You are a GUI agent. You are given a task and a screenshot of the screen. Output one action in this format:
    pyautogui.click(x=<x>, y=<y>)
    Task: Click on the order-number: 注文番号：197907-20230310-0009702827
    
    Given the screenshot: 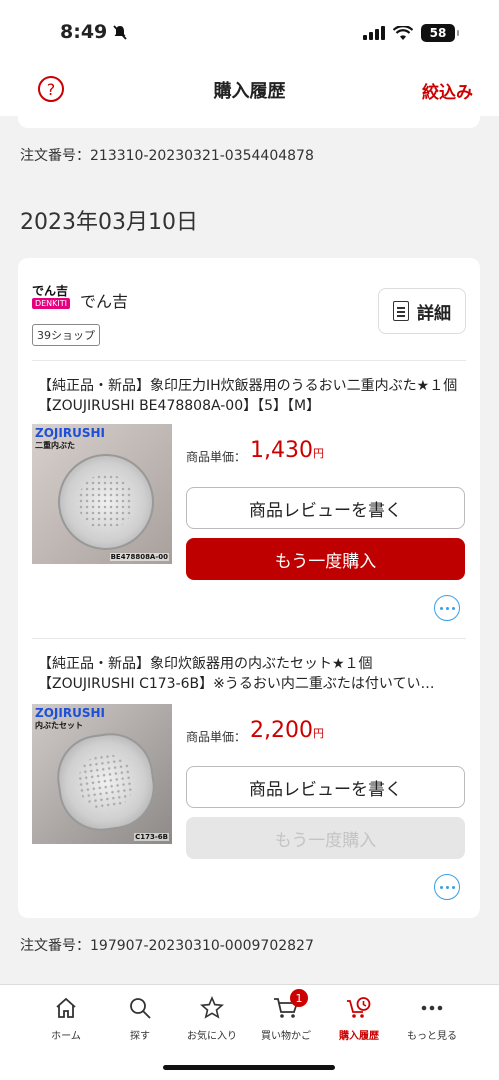 What is the action you would take?
    pyautogui.click(x=167, y=946)
    